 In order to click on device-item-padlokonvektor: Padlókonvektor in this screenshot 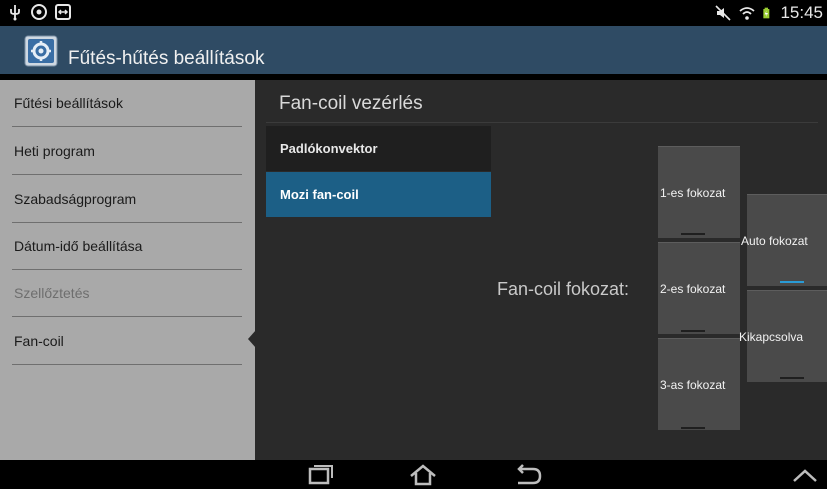, I will do `click(378, 148)`.